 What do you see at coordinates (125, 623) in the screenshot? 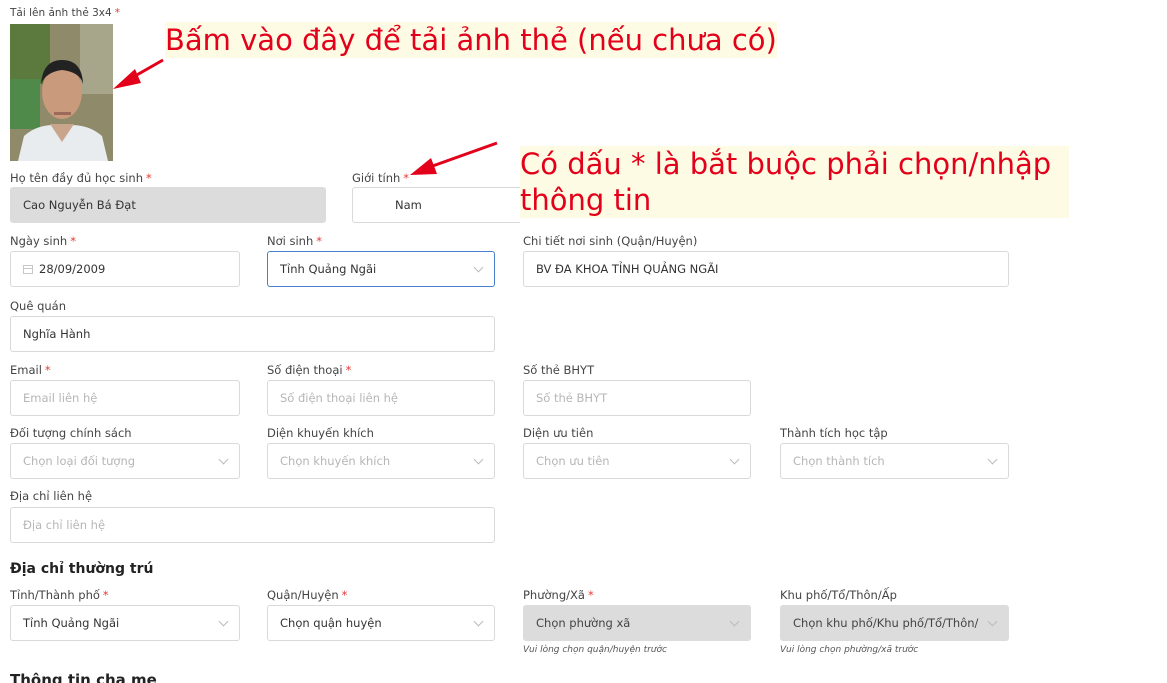
I see `province-select: Tỉnh Quảng Ngãi` at bounding box center [125, 623].